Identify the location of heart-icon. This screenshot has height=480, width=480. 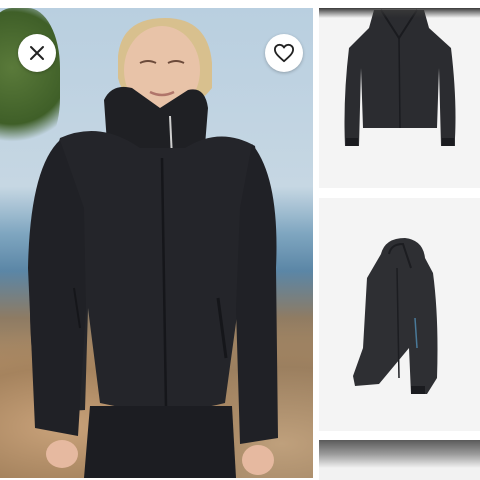
(283, 53).